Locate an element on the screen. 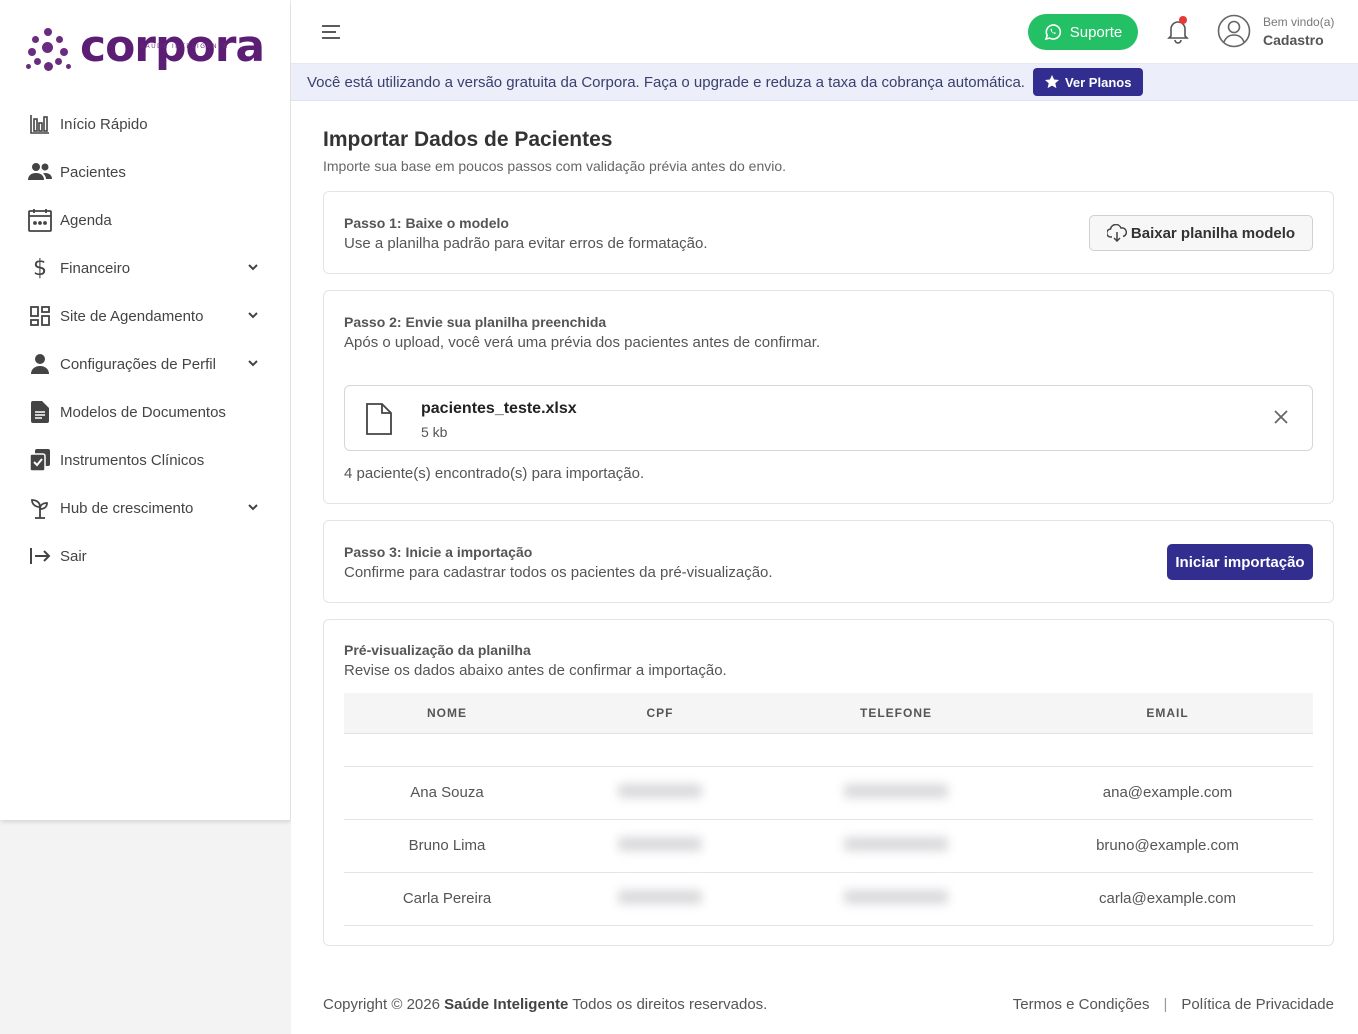 The image size is (1358, 1034). table-row: Ana Souza ana@example.com is located at coordinates (828, 793).